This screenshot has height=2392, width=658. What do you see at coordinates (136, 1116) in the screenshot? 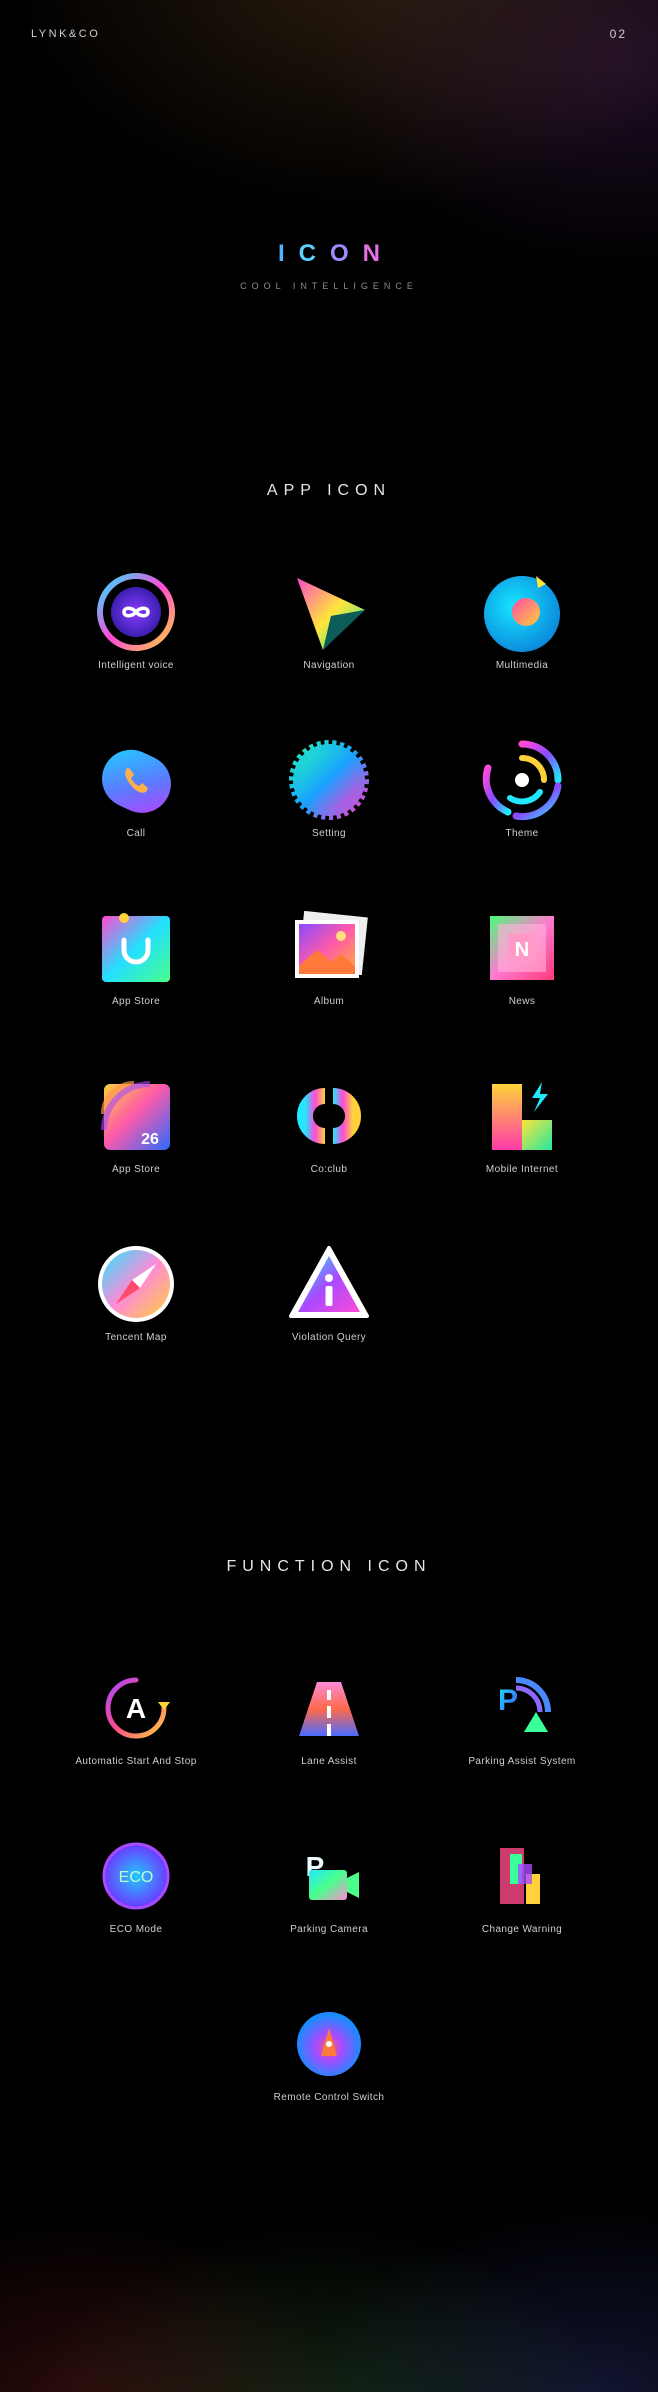
I see `calendar-icon: 26` at bounding box center [136, 1116].